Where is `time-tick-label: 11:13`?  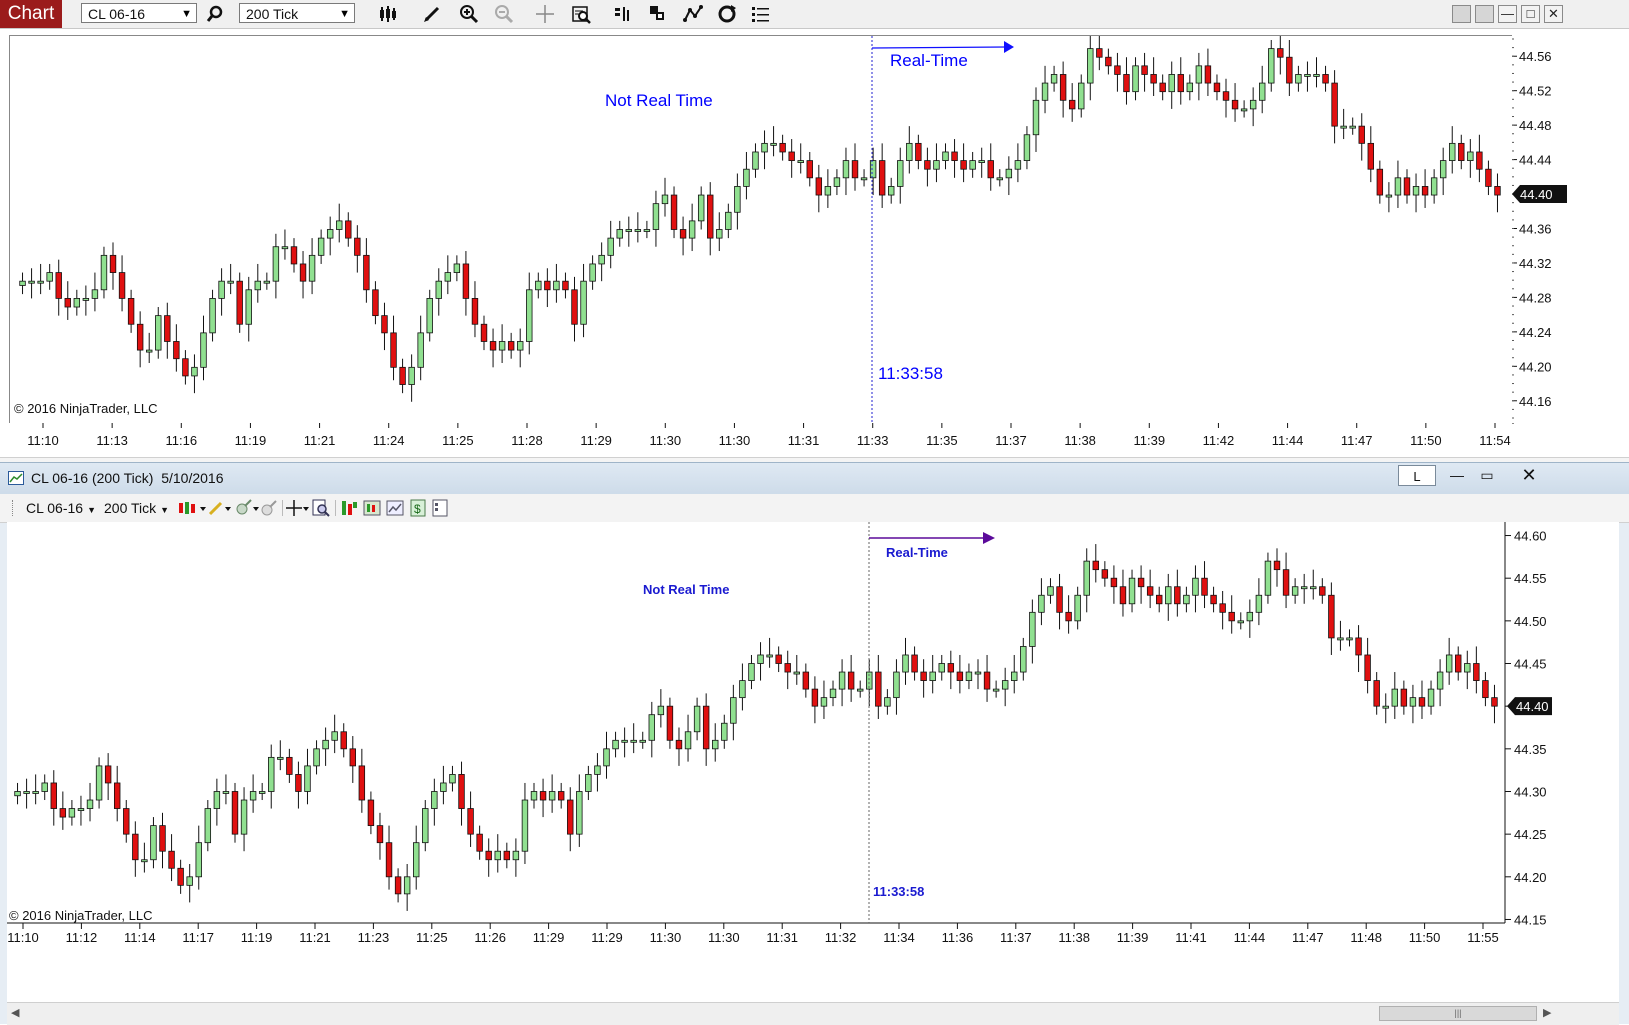
time-tick-label: 11:13 is located at coordinates (112, 440).